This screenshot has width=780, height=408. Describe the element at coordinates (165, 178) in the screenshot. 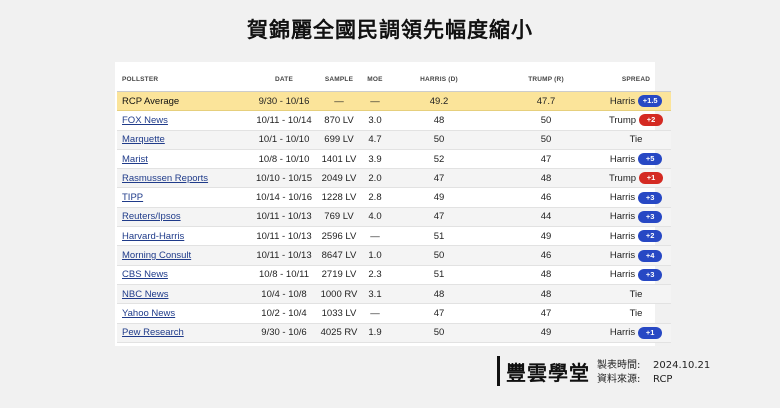

I see `pollster-link: Rasmussen Reports` at that location.